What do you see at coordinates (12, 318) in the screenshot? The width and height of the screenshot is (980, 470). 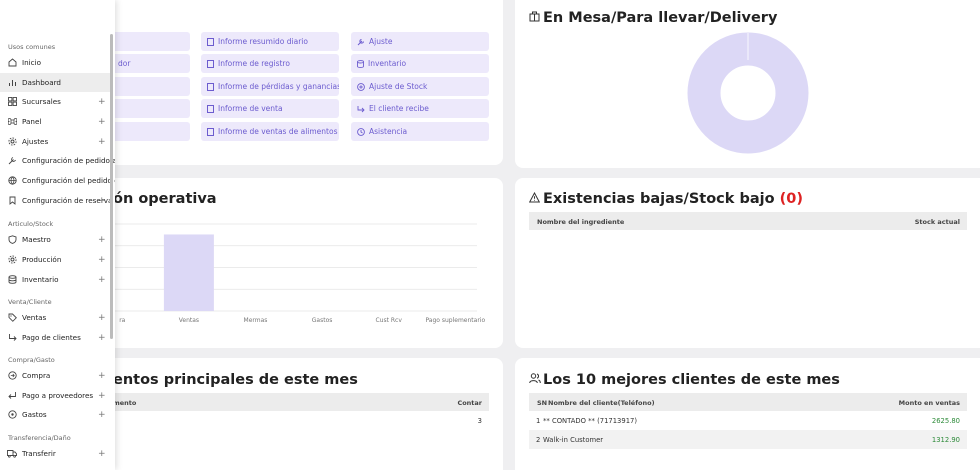 I see `tag-icon` at bounding box center [12, 318].